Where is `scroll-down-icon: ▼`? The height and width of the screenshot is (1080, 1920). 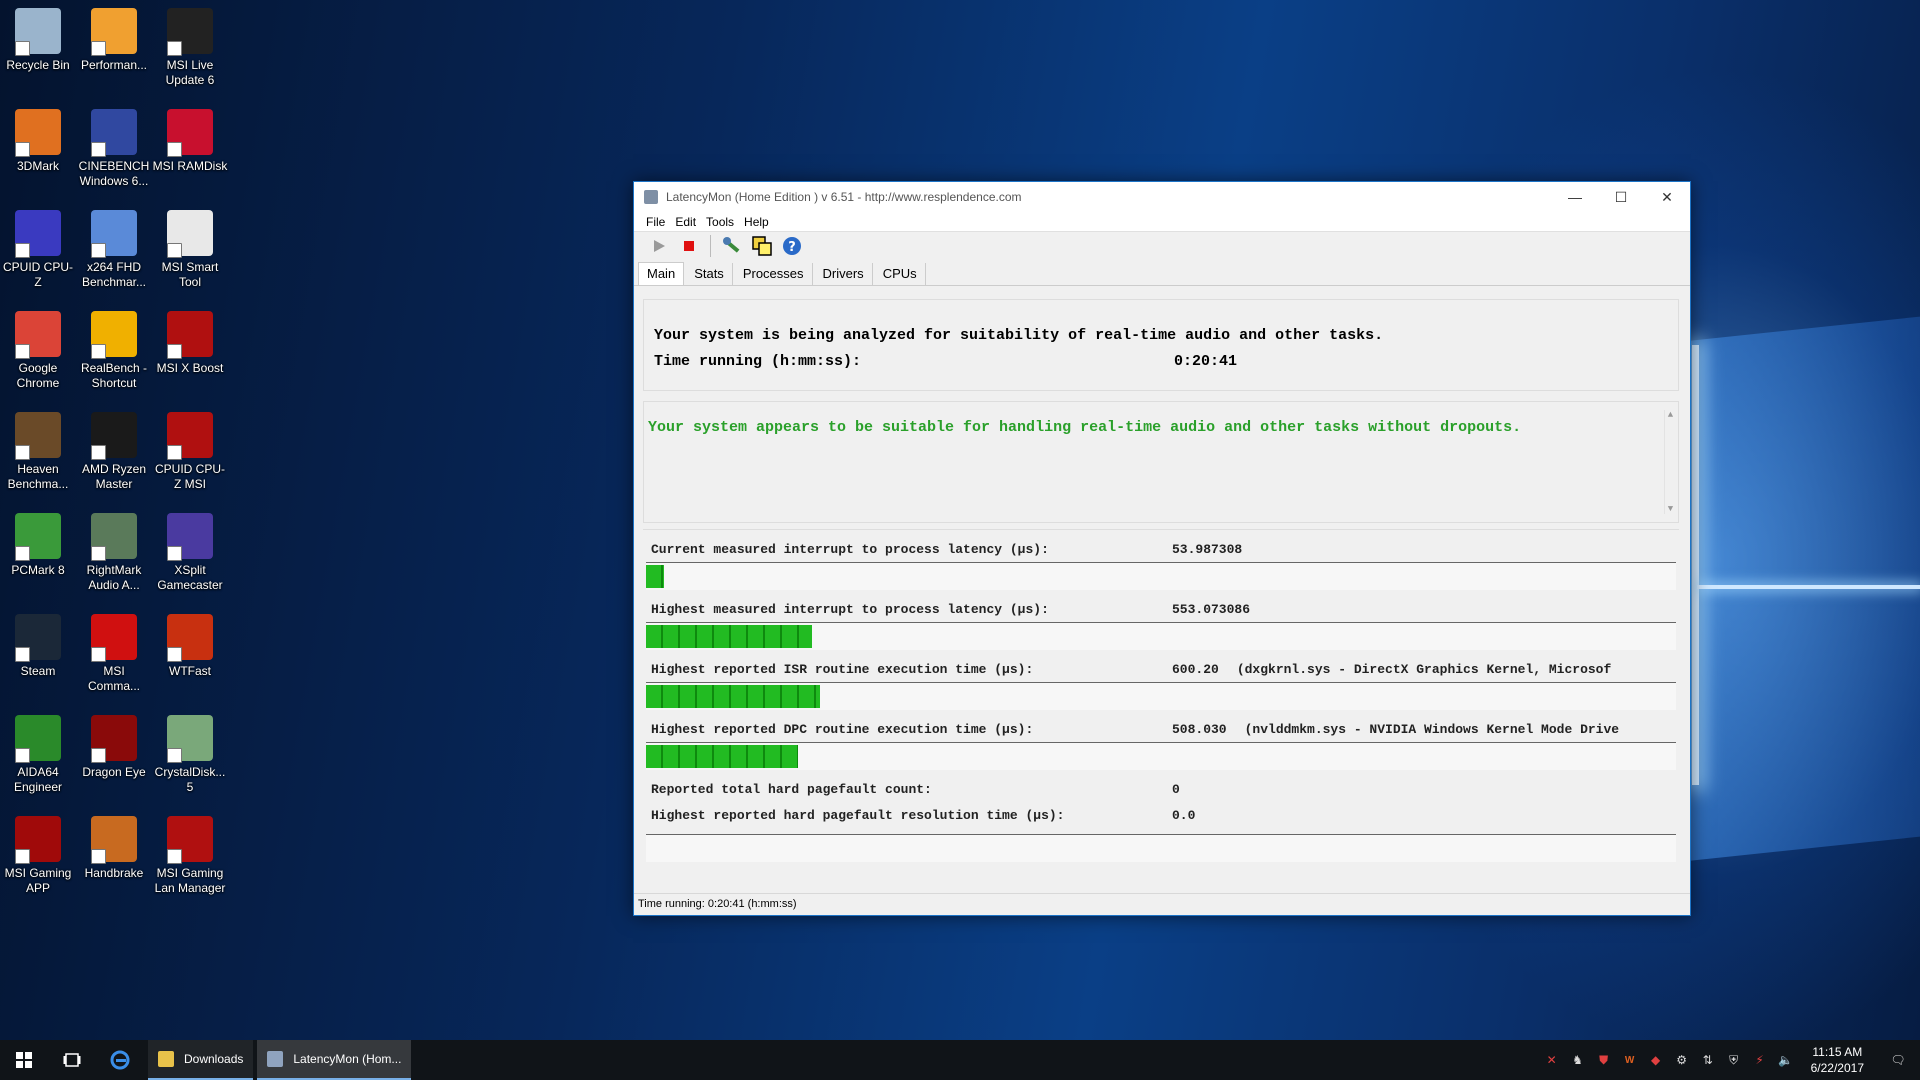
scroll-down-icon: ▼ is located at coordinates (1670, 509).